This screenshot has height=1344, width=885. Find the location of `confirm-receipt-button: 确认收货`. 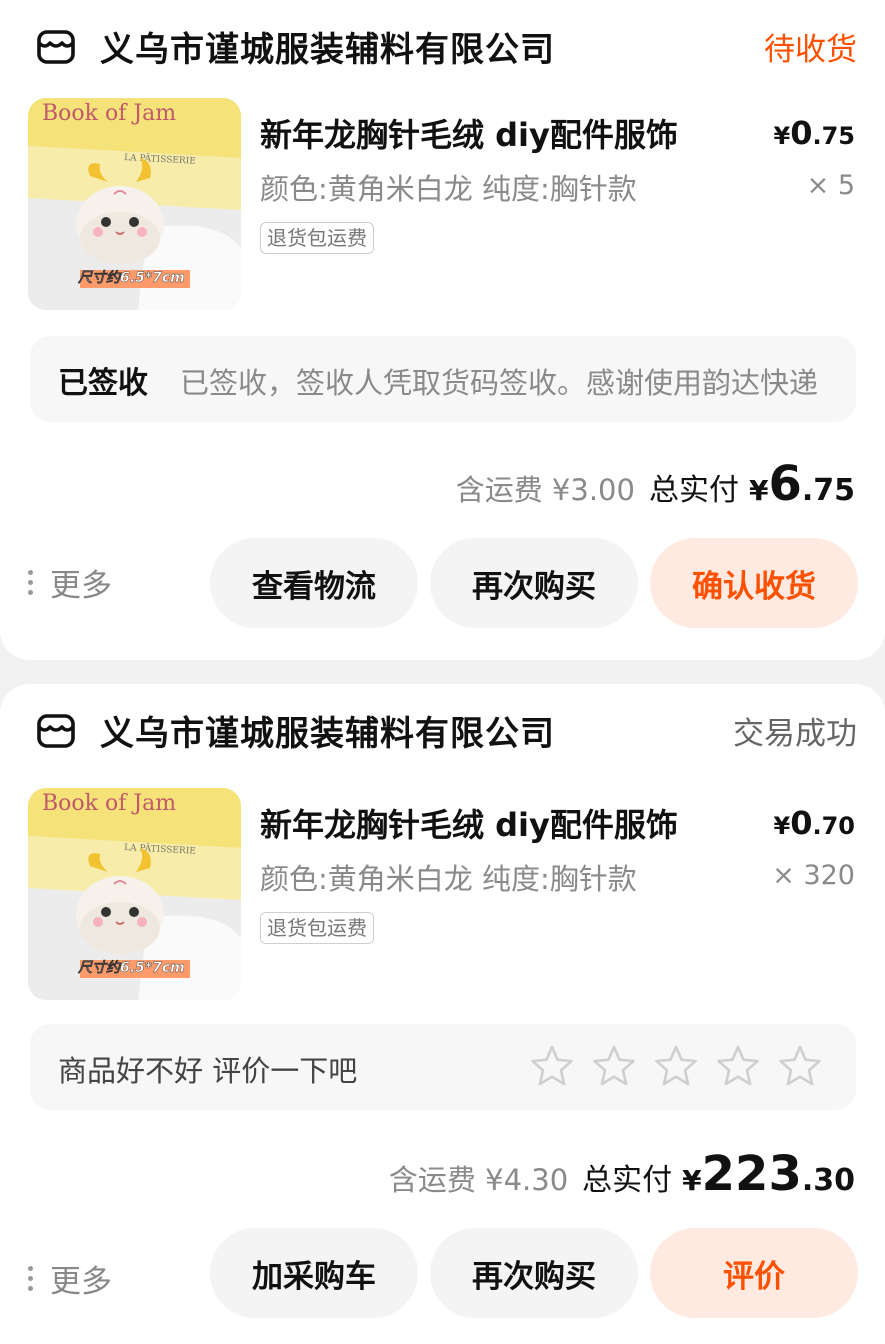

confirm-receipt-button: 确认收货 is located at coordinates (754, 583).